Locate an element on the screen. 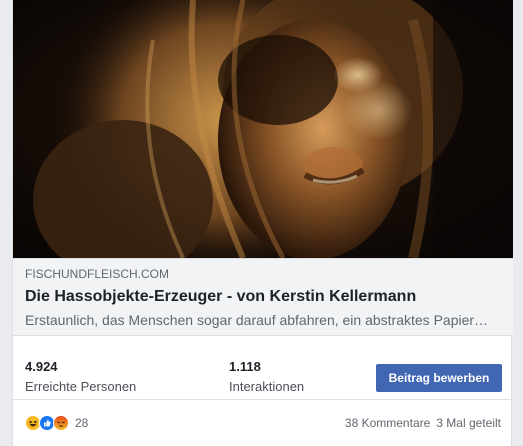 The width and height of the screenshot is (523, 446). boost-post-button: Beitrag bewerben is located at coordinates (439, 378).